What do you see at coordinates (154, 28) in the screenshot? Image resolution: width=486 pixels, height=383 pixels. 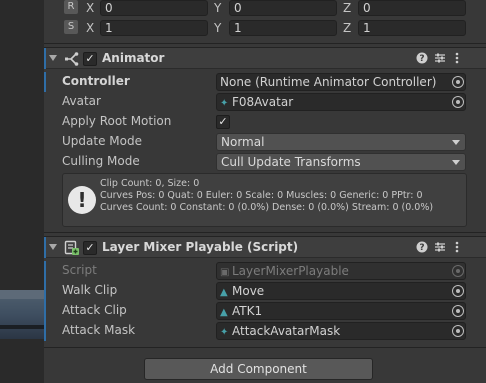 I see `scale-x-field: 1` at bounding box center [154, 28].